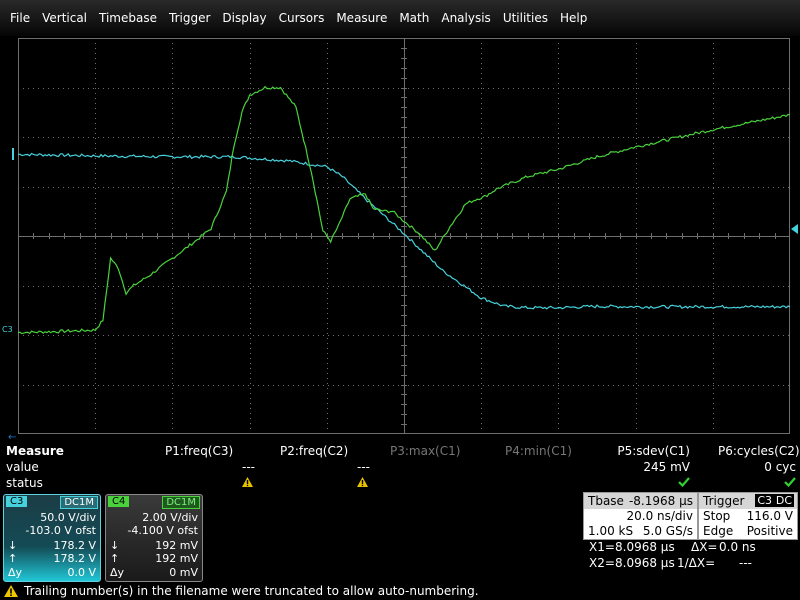 This screenshot has height=600, width=800. Describe the element at coordinates (128, 18) in the screenshot. I see `menu-item-timebase: Timebase` at that location.